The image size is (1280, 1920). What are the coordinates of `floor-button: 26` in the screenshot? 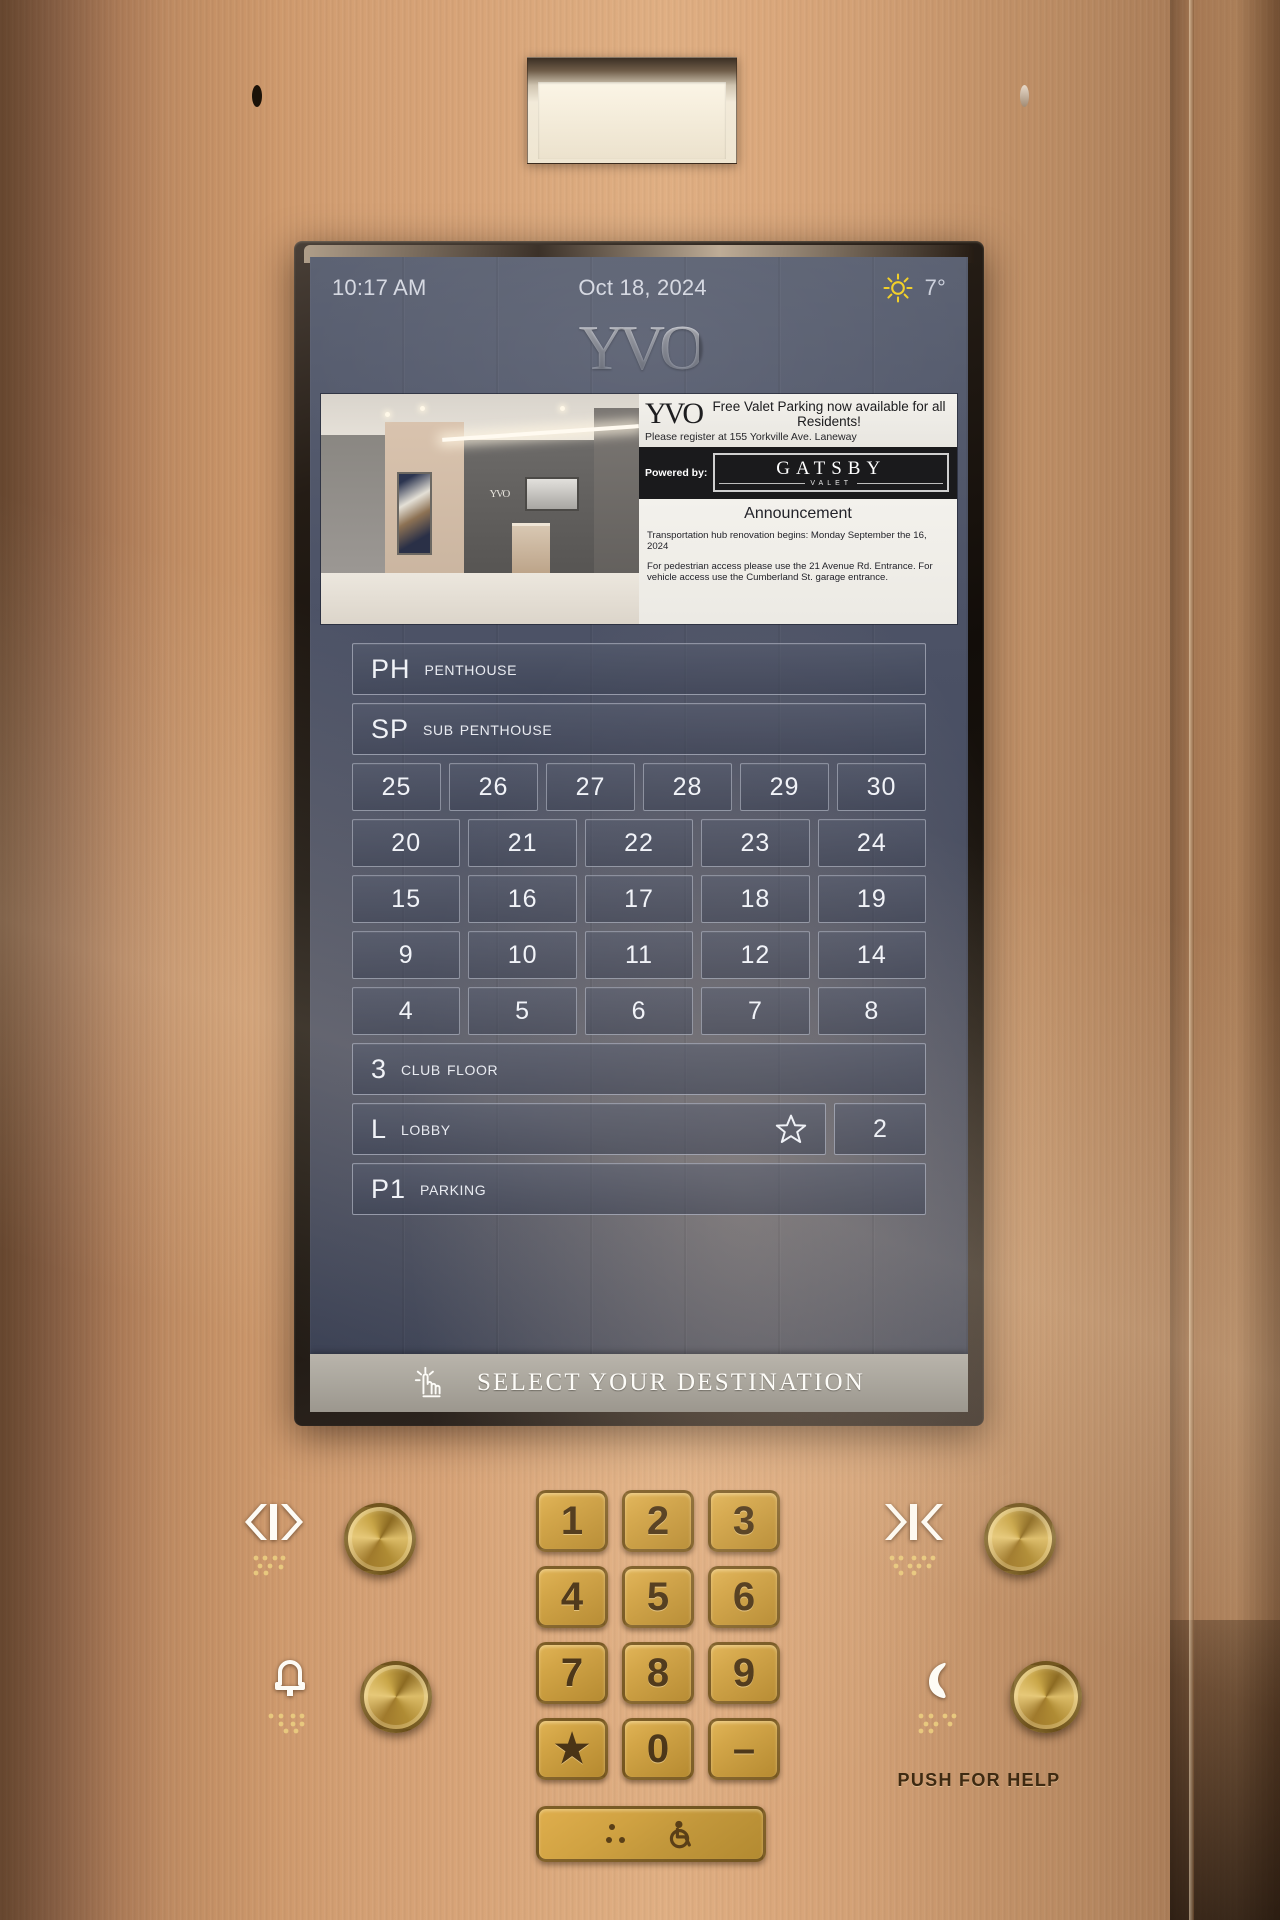 It's located at (493, 787).